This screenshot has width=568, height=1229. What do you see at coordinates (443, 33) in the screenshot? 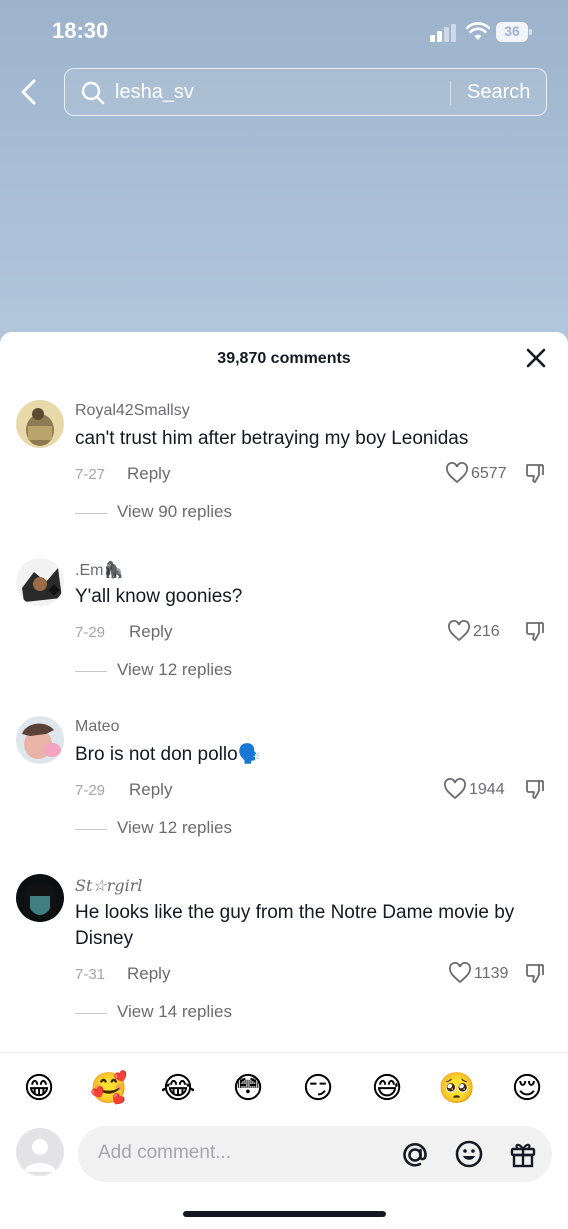
I see `signal-icon` at bounding box center [443, 33].